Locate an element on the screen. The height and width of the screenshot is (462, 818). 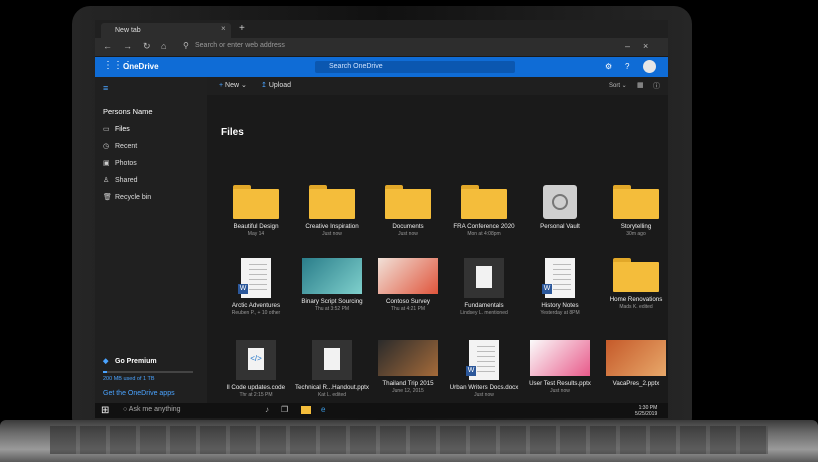
refresh-icon: ↻ is located at coordinates (147, 46).